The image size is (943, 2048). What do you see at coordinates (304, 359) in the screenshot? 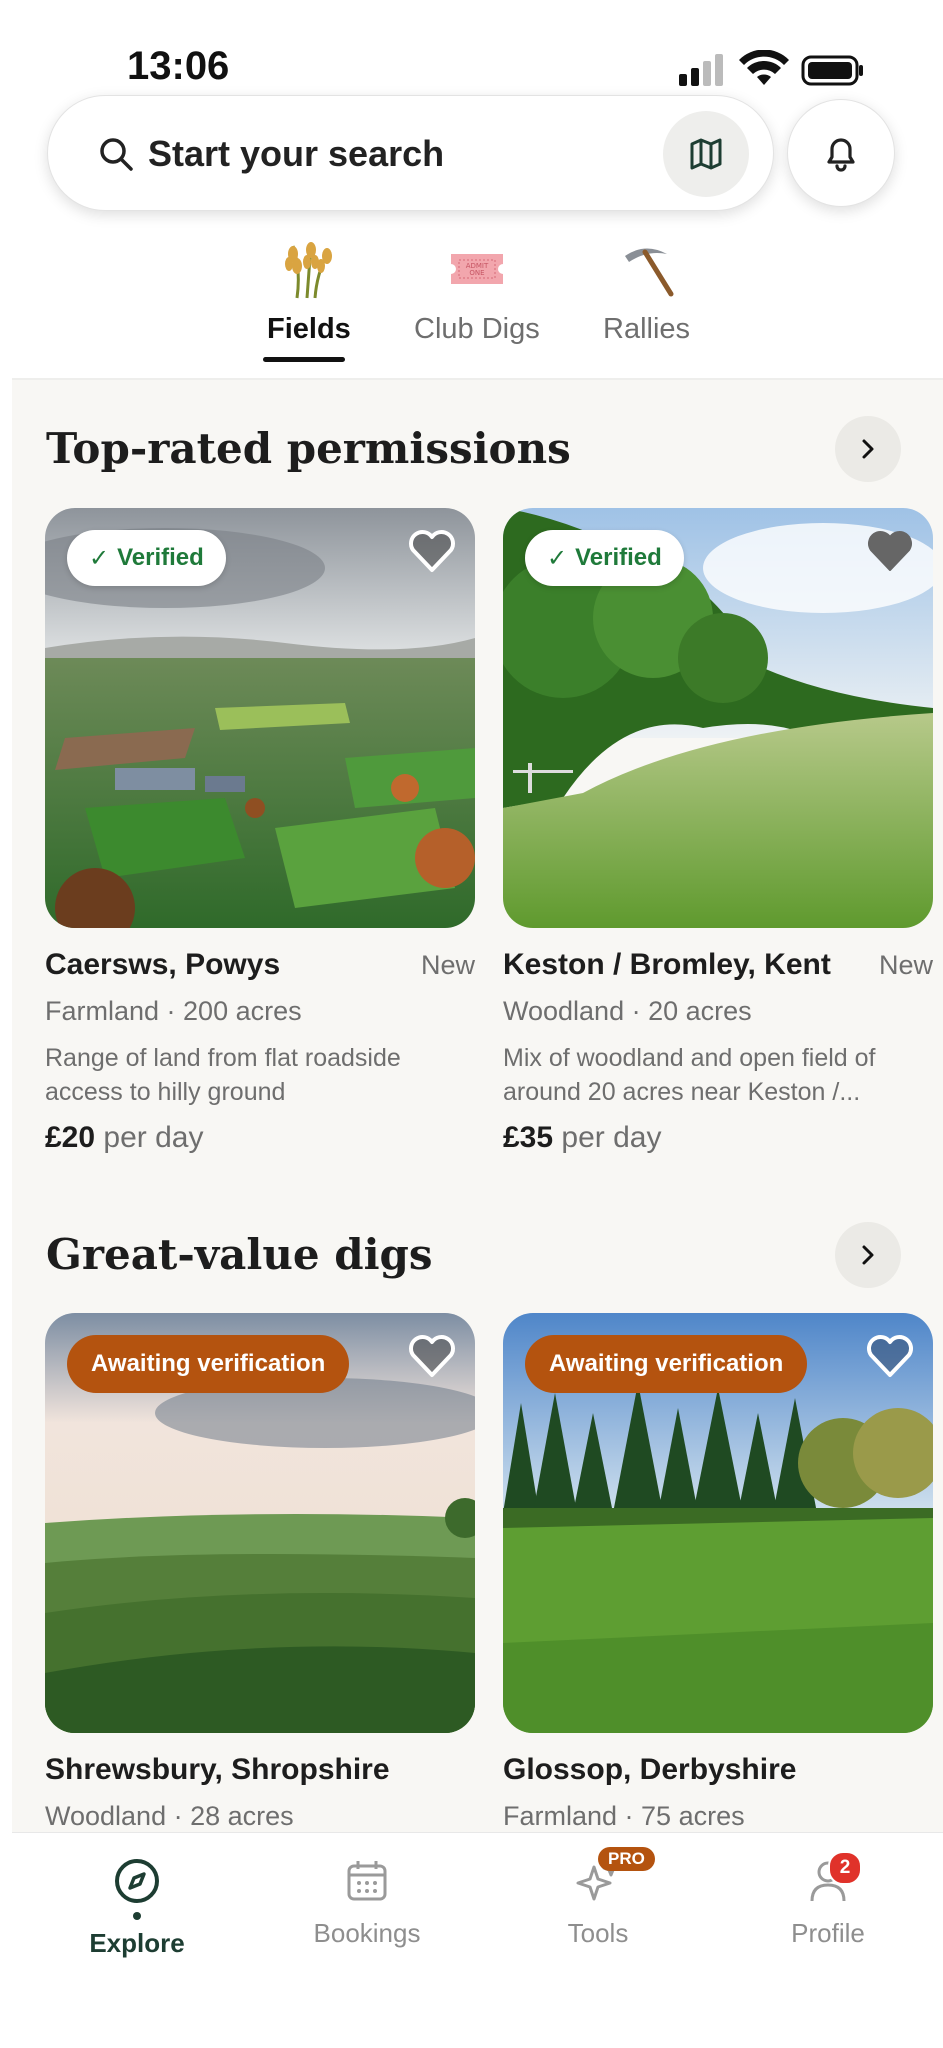
I see `active-category-indicator` at bounding box center [304, 359].